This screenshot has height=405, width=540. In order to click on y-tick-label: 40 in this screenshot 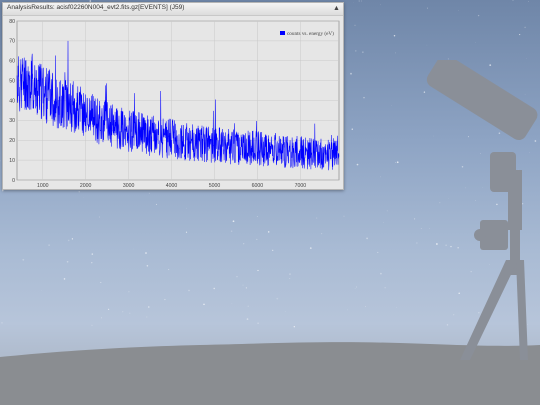, I will do `click(12, 101)`.